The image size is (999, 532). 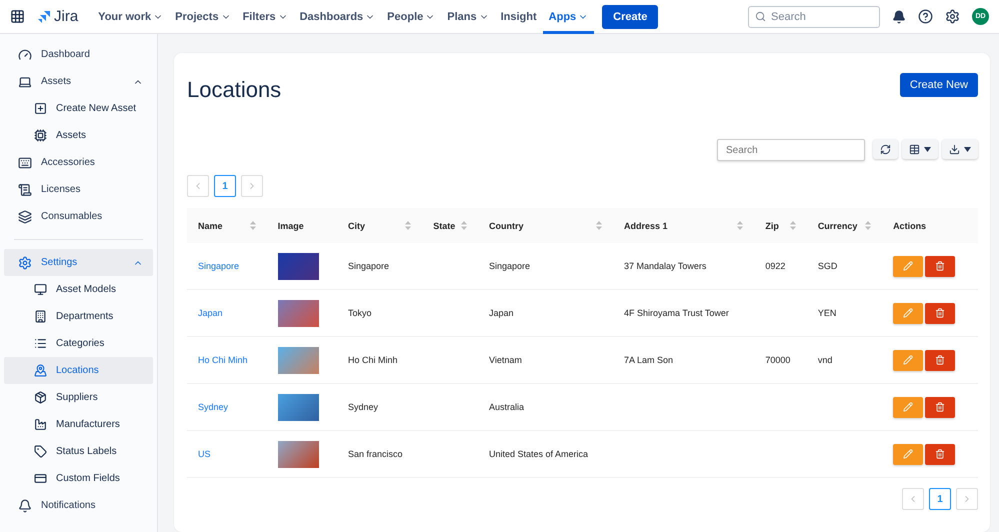 What do you see at coordinates (952, 16) in the screenshot?
I see `settings-icon` at bounding box center [952, 16].